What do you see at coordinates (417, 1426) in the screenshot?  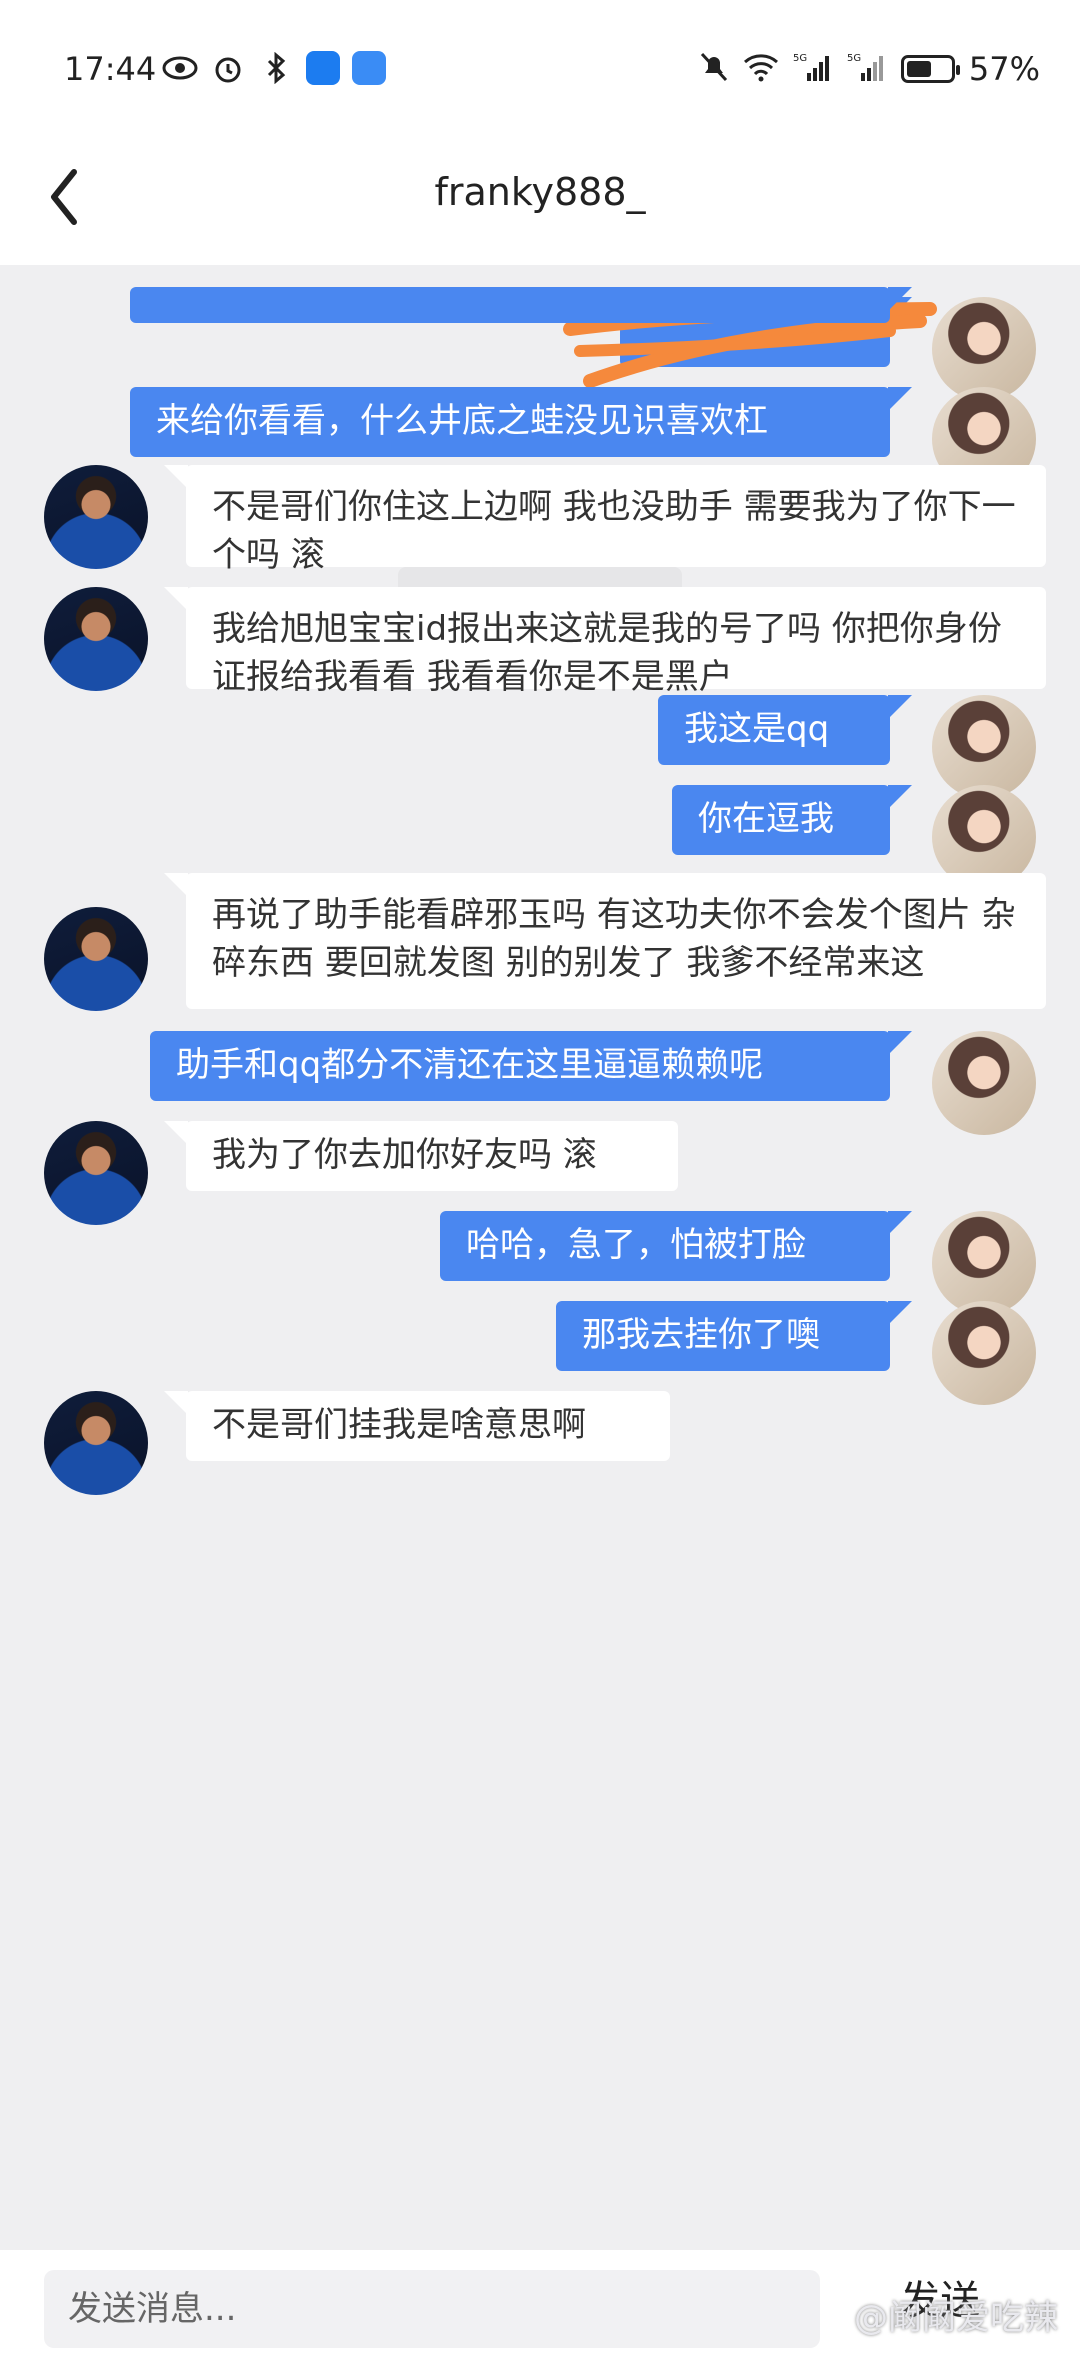 I see `message-bubble-other: 不是哥们挂我是啥意思啊` at bounding box center [417, 1426].